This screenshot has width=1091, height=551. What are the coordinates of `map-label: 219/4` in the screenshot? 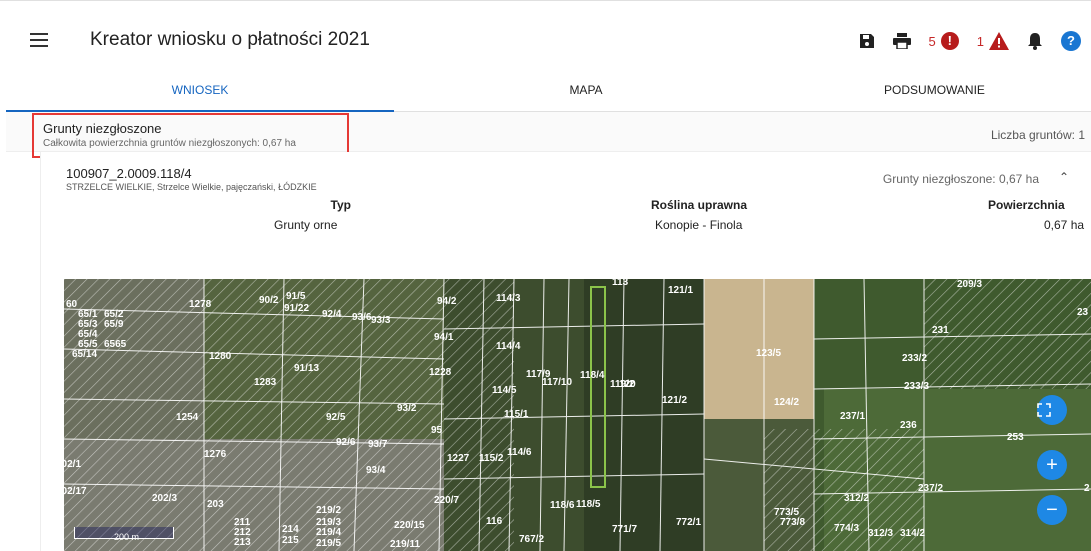 It's located at (329, 532).